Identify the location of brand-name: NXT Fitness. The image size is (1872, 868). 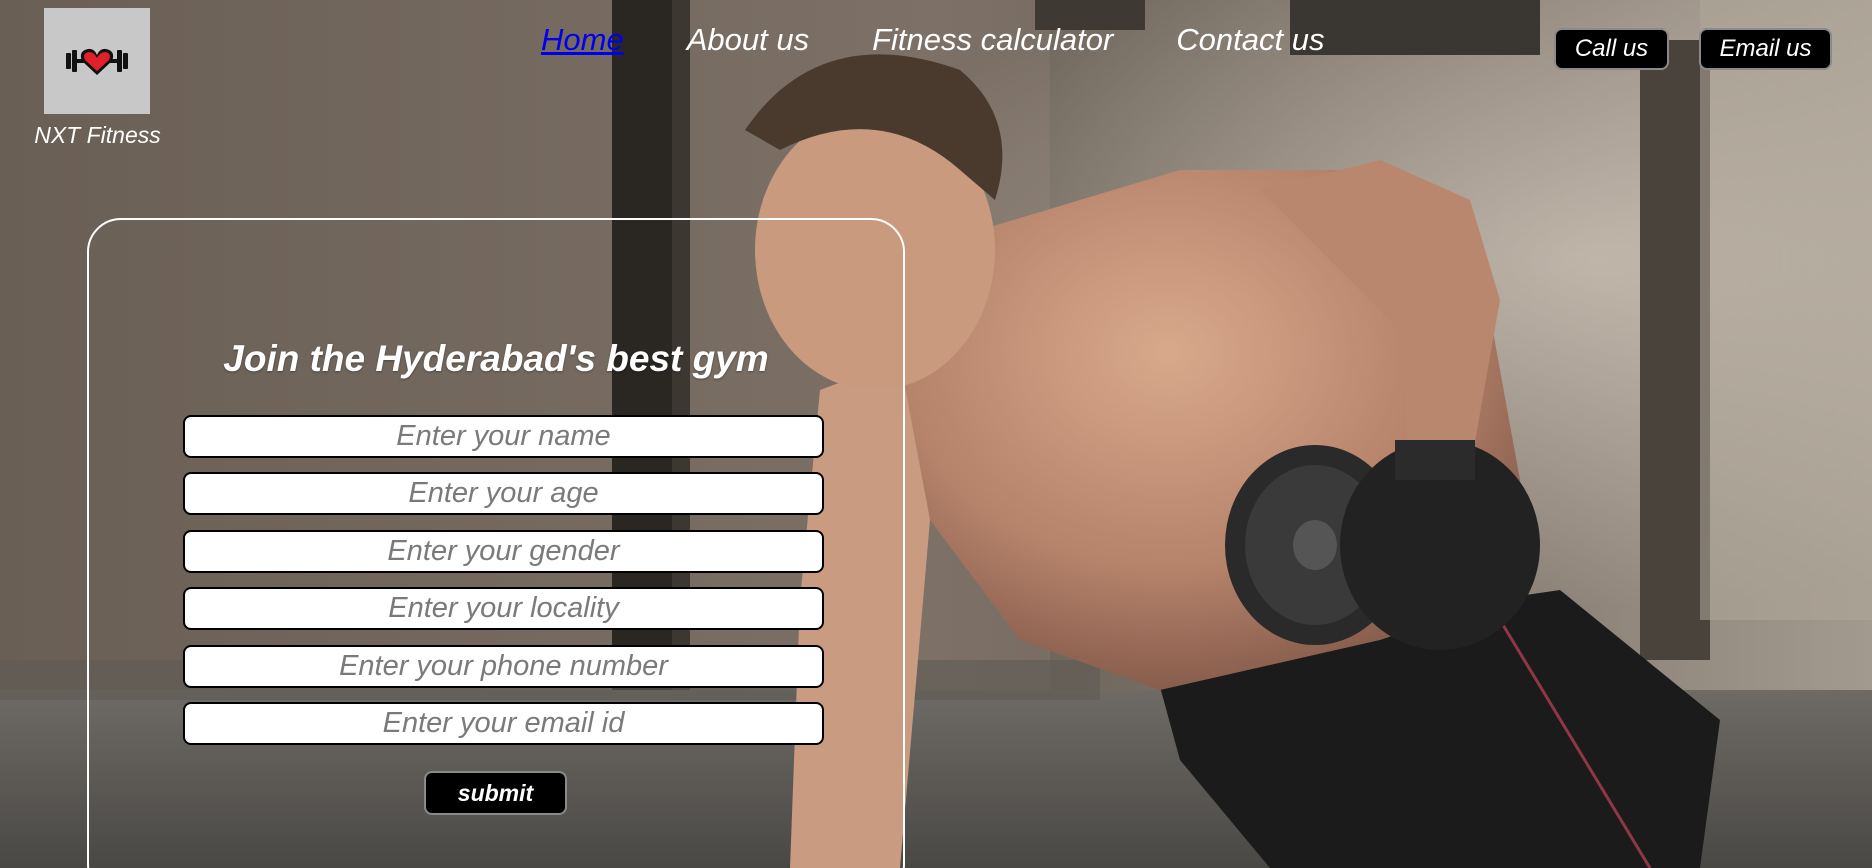
(97, 135).